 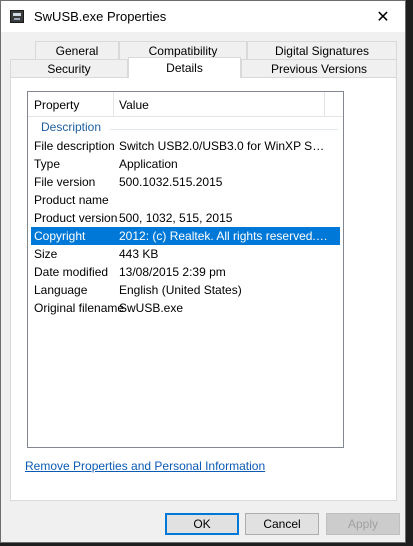 I want to click on property-name: Language, so click(x=61, y=290).